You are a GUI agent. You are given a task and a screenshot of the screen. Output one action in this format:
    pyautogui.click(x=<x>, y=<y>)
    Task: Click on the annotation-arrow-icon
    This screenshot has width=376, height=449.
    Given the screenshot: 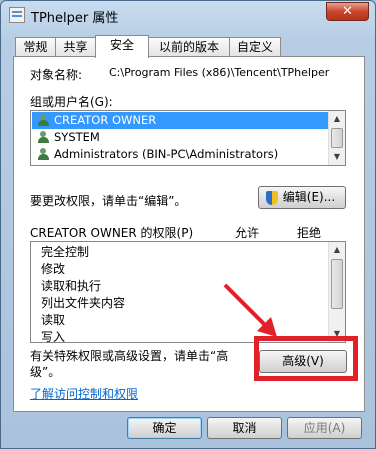 What is the action you would take?
    pyautogui.click(x=250, y=310)
    